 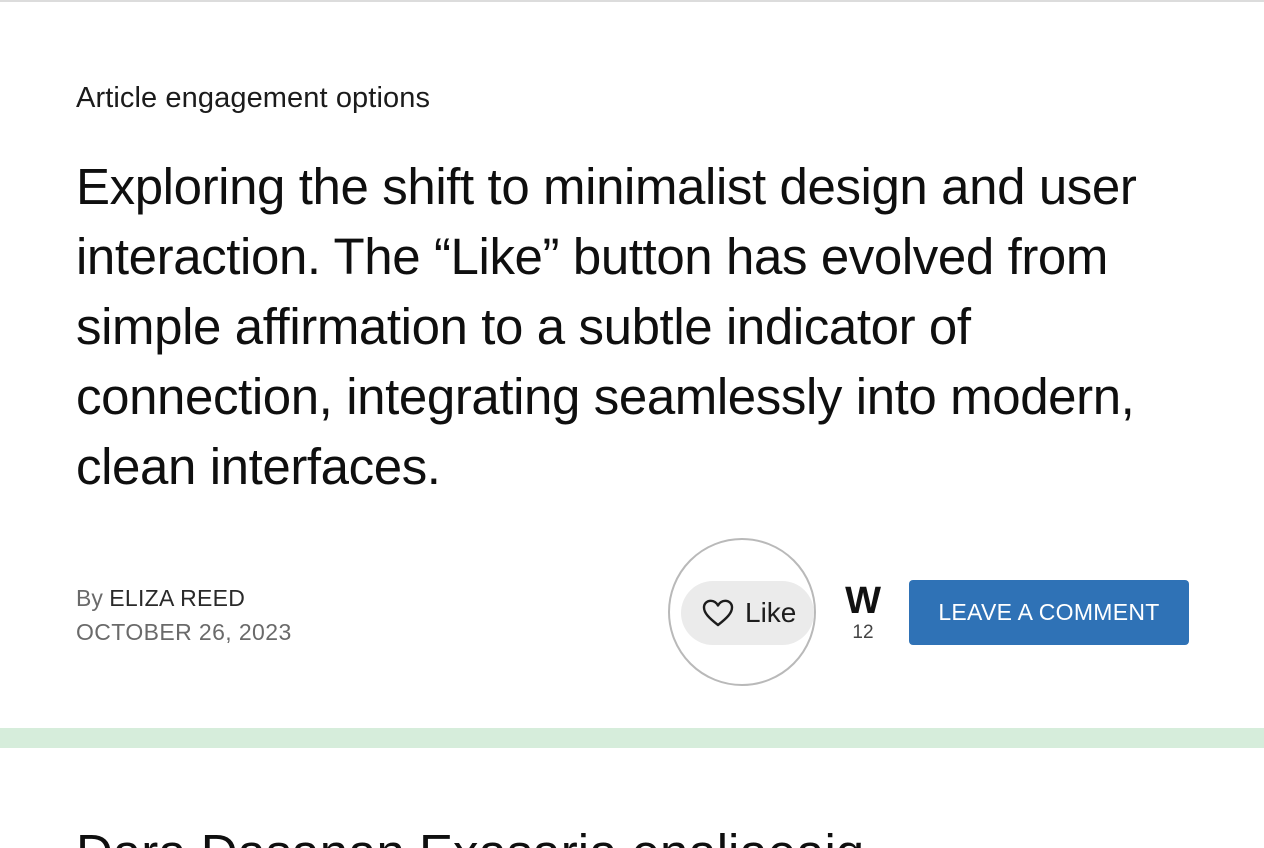 What do you see at coordinates (863, 632) in the screenshot?
I see `like-count: 12` at bounding box center [863, 632].